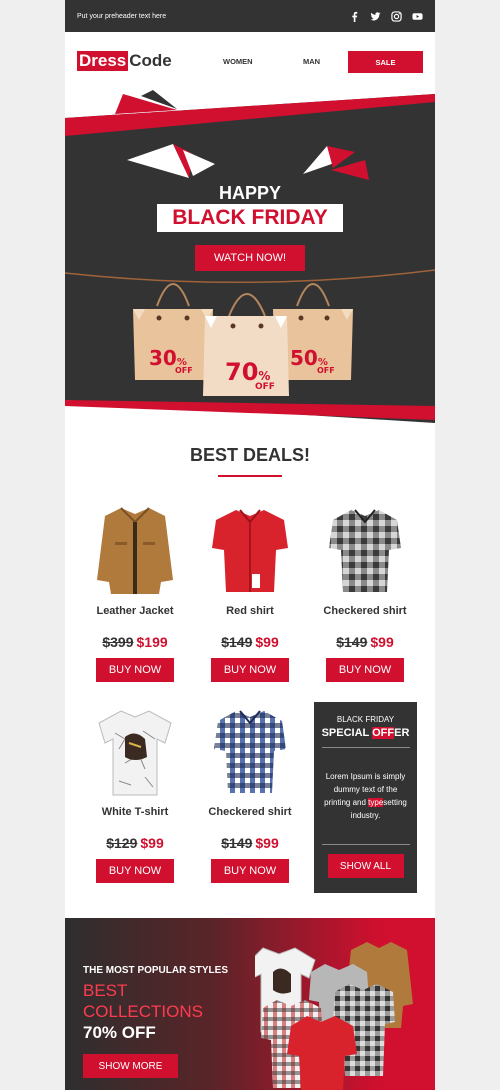 This screenshot has height=1090, width=500. What do you see at coordinates (135, 642) in the screenshot?
I see `product-prices: $399 $199` at bounding box center [135, 642].